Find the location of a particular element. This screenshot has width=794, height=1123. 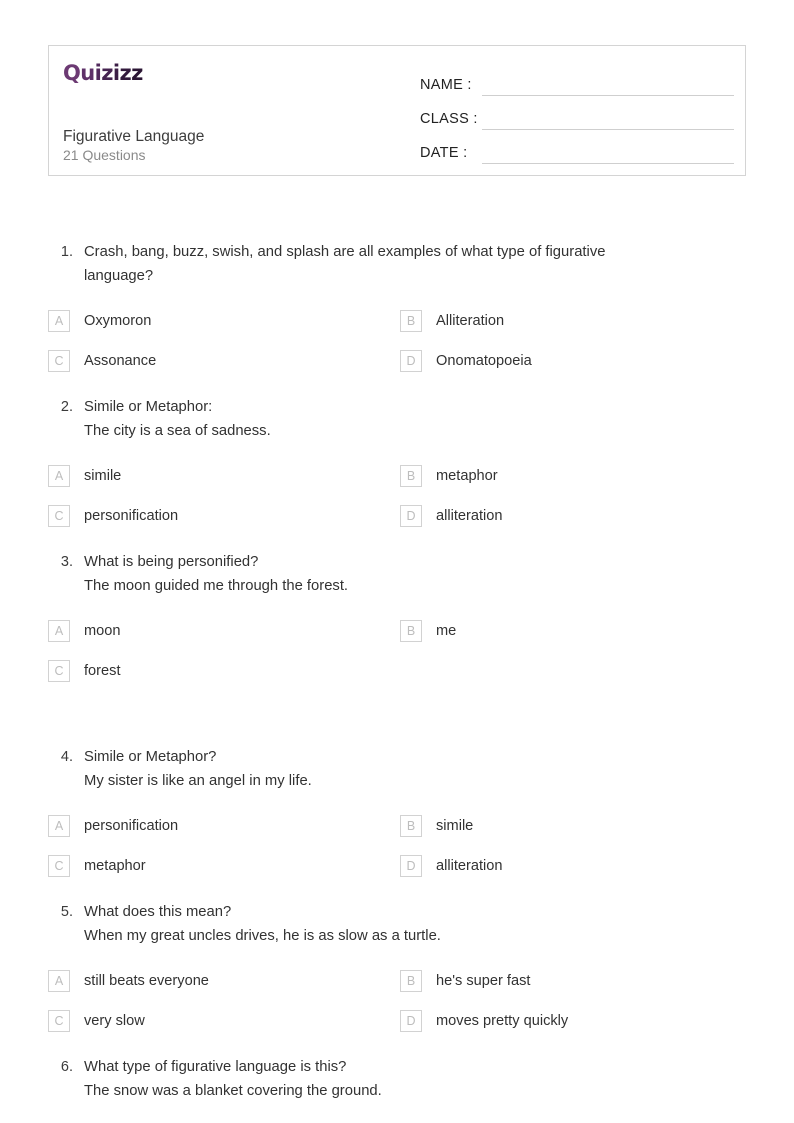

question-number: 5. is located at coordinates (66, 912).